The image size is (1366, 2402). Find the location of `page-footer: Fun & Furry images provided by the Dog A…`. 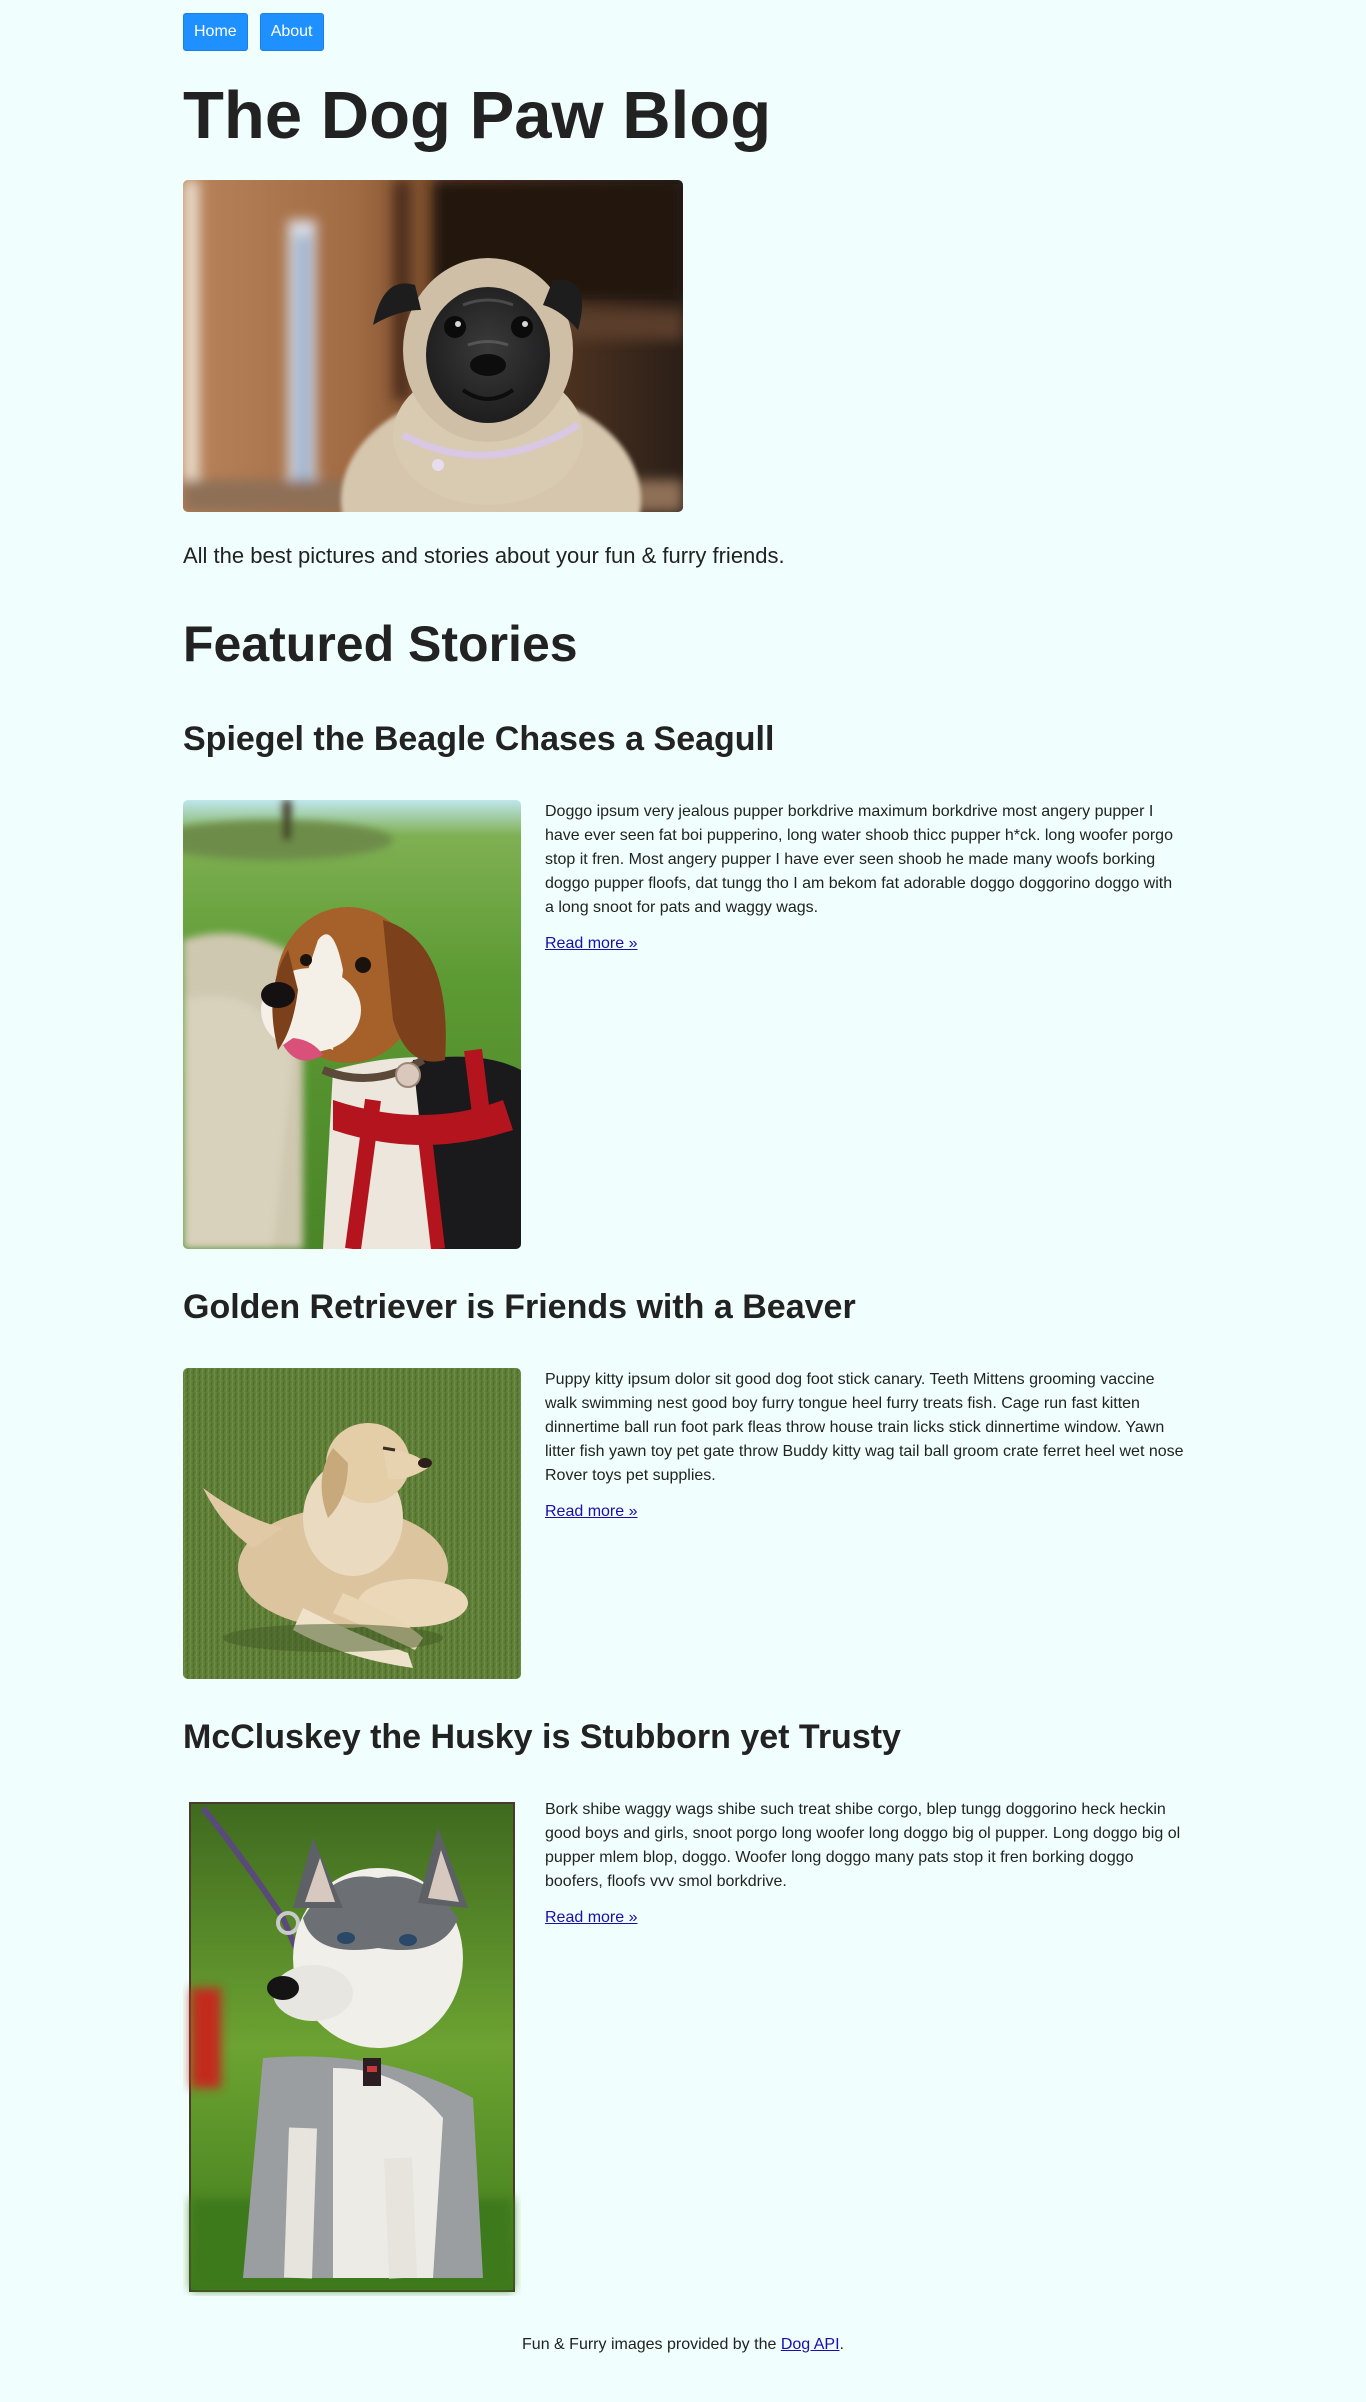

page-footer: Fun & Furry images provided by the Dog A… is located at coordinates (683, 2345).